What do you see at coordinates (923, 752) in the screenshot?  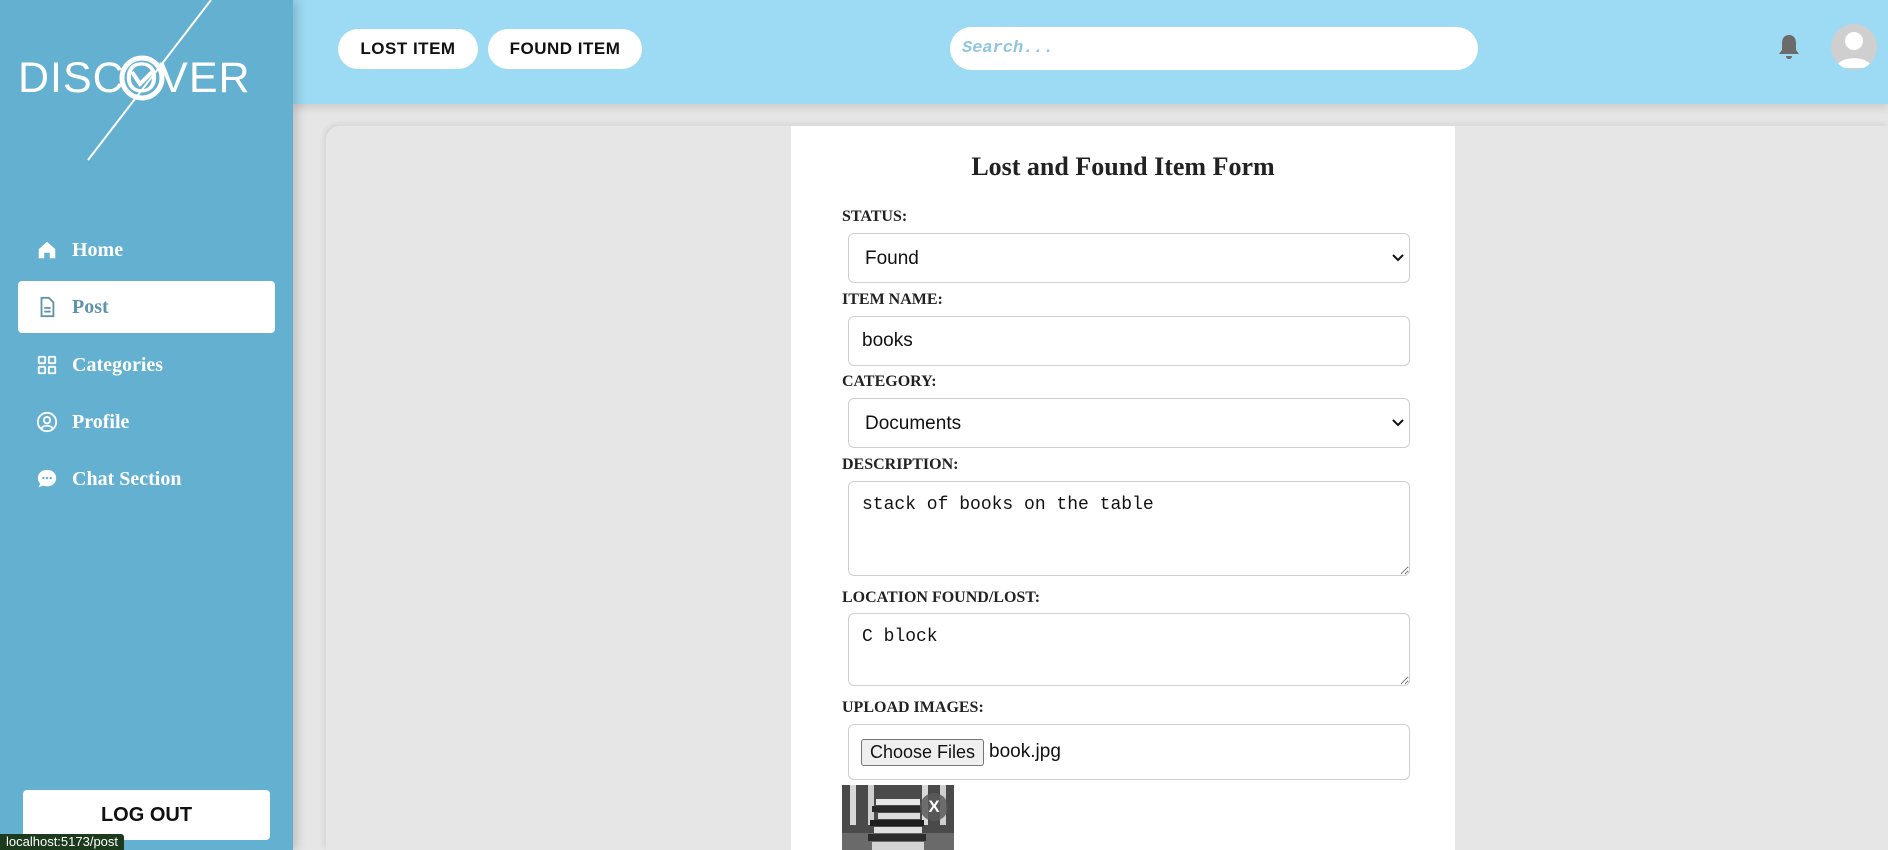 I see `choose-files-button: Choose Files` at bounding box center [923, 752].